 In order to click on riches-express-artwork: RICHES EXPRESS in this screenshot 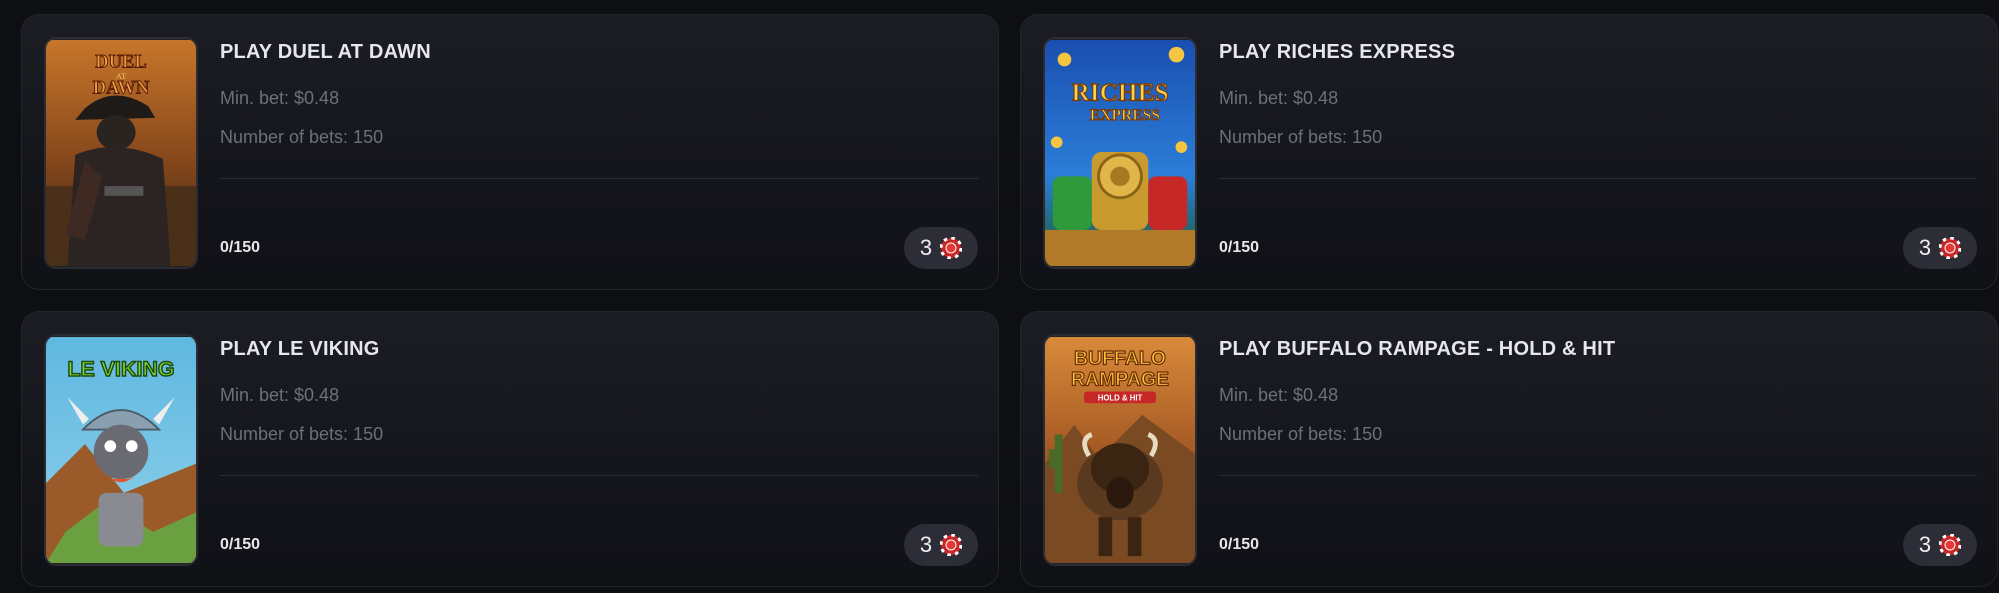, I will do `click(1120, 153)`.